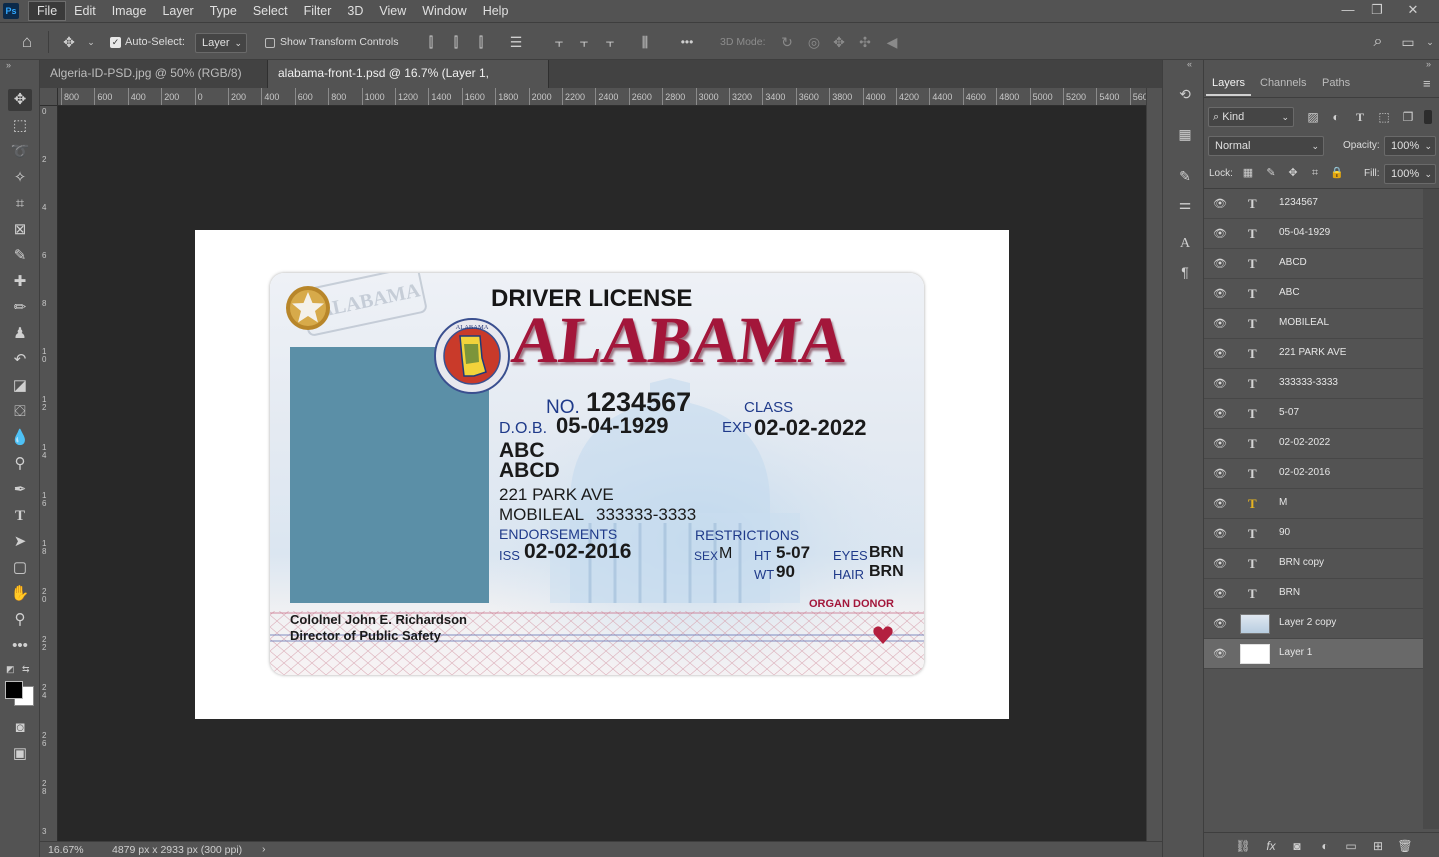  What do you see at coordinates (1313, 534) in the screenshot?
I see `layer-row: 👁 T 90` at bounding box center [1313, 534].